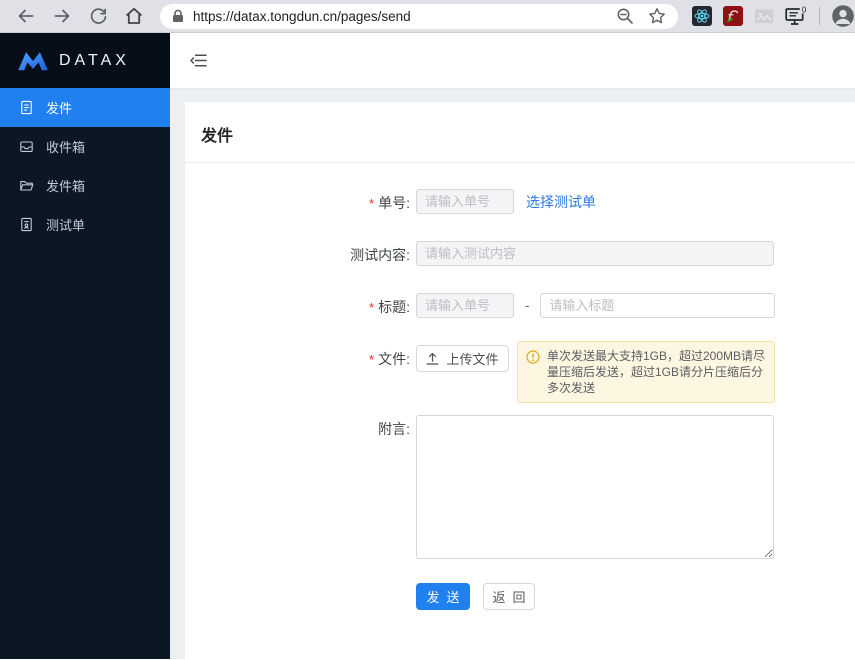 This screenshot has width=855, height=660. I want to click on react-extension-icon, so click(702, 16).